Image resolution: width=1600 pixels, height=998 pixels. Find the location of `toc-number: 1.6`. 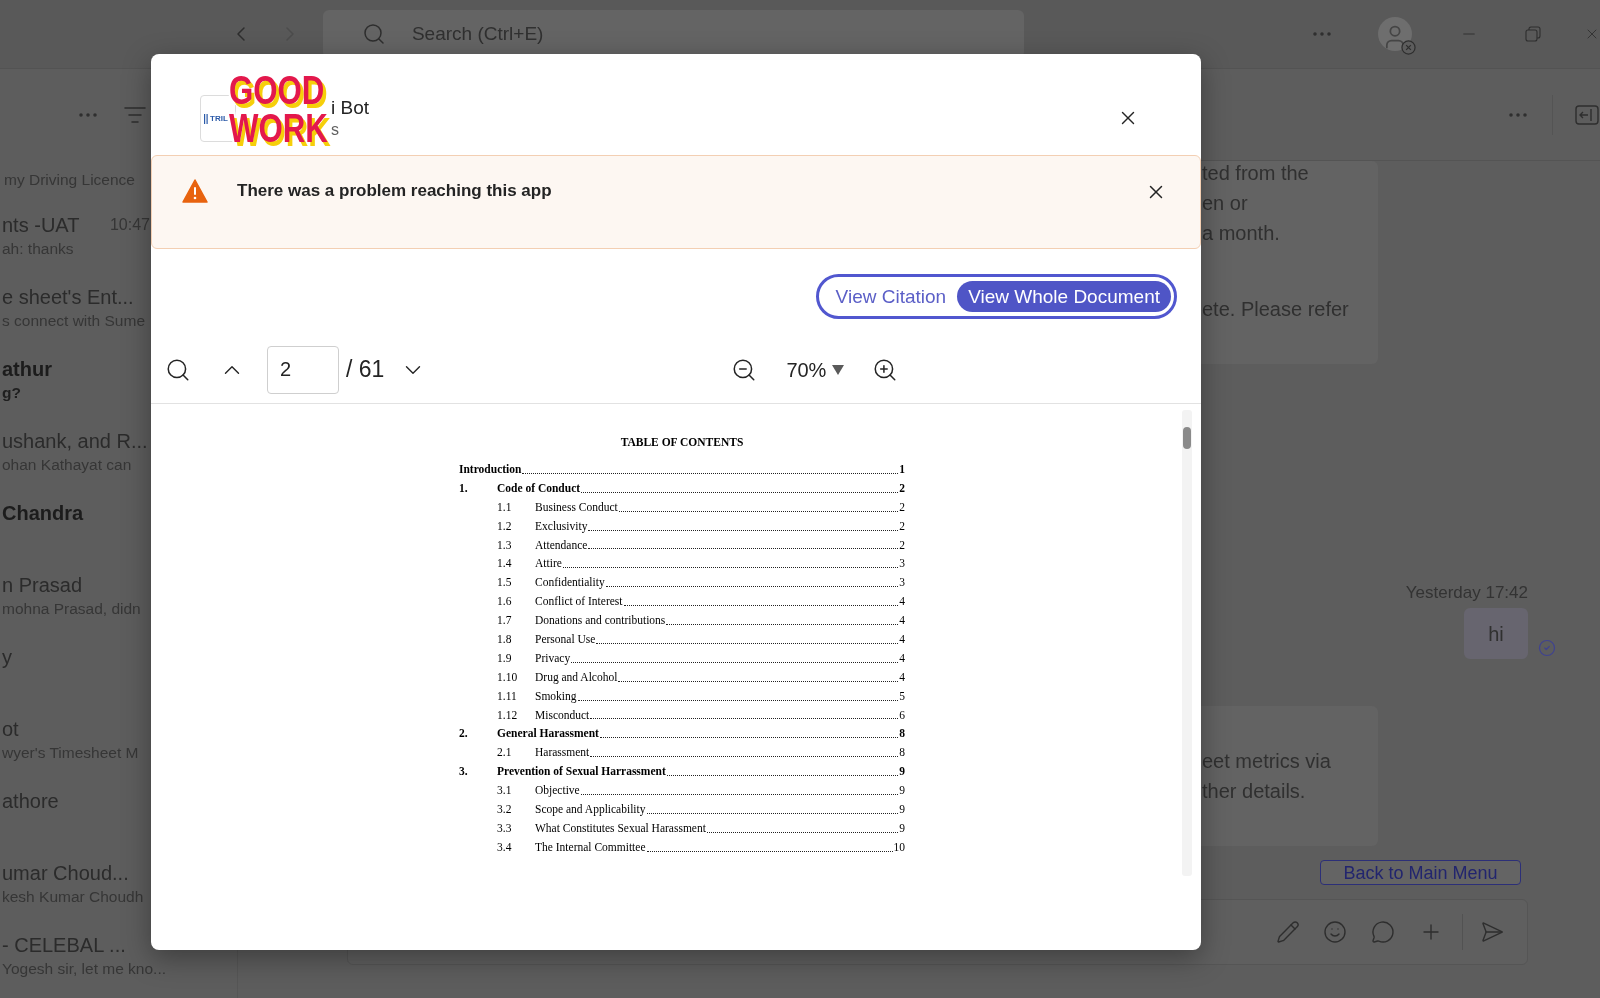

toc-number: 1.6 is located at coordinates (504, 601).